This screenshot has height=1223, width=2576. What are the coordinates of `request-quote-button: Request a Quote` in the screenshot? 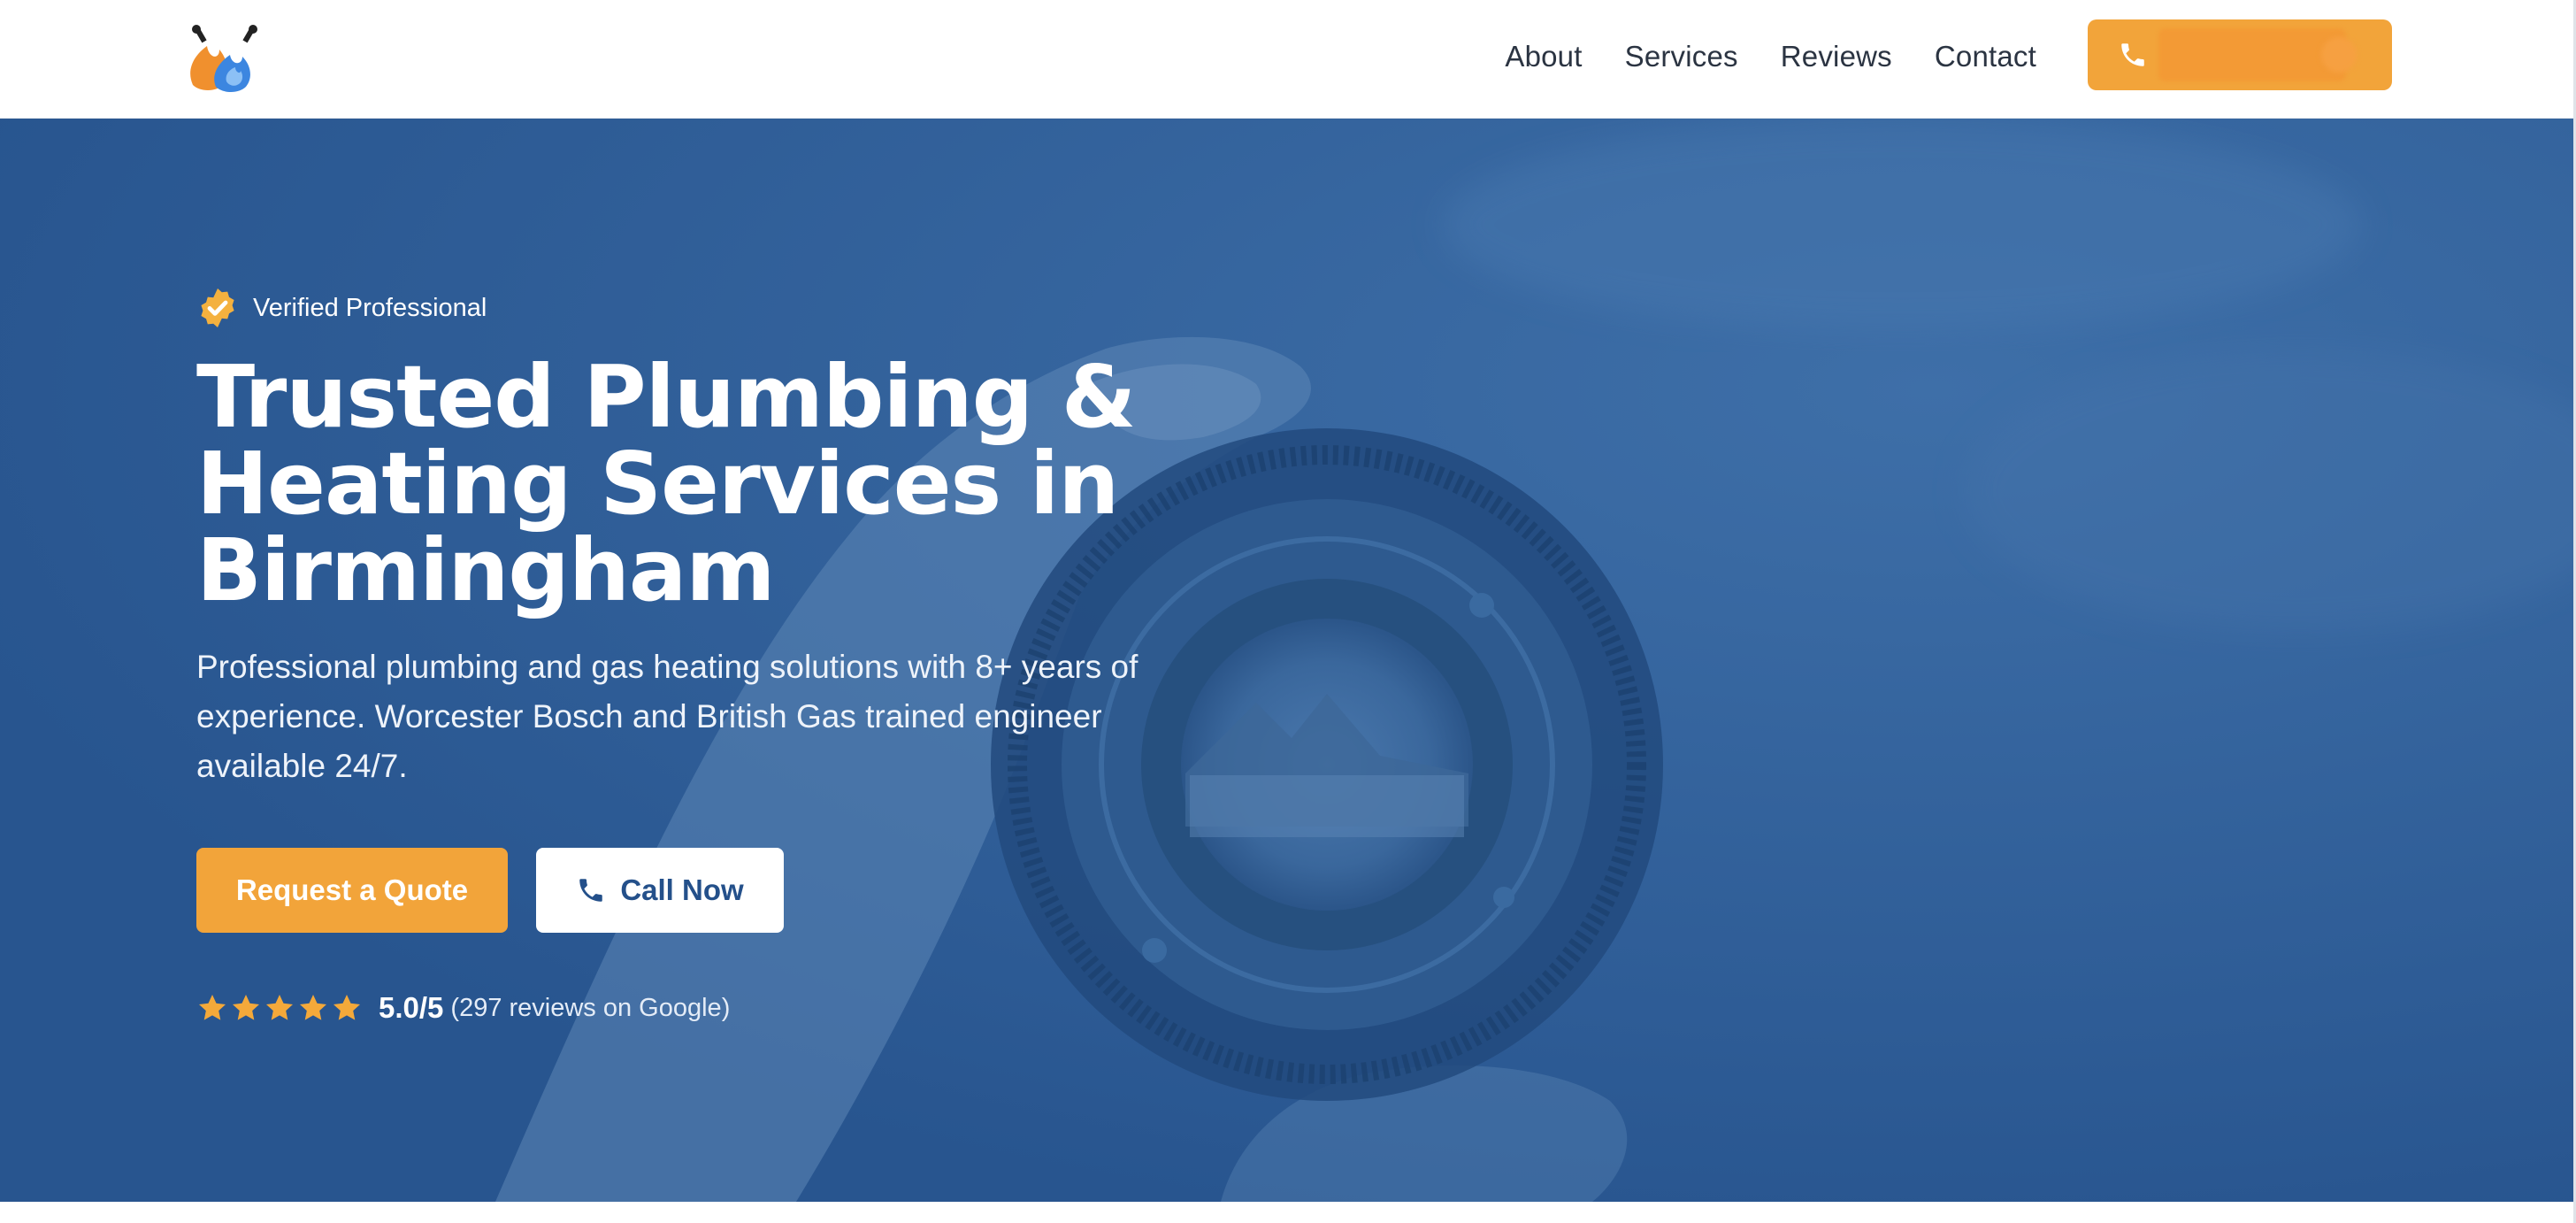 It's located at (352, 891).